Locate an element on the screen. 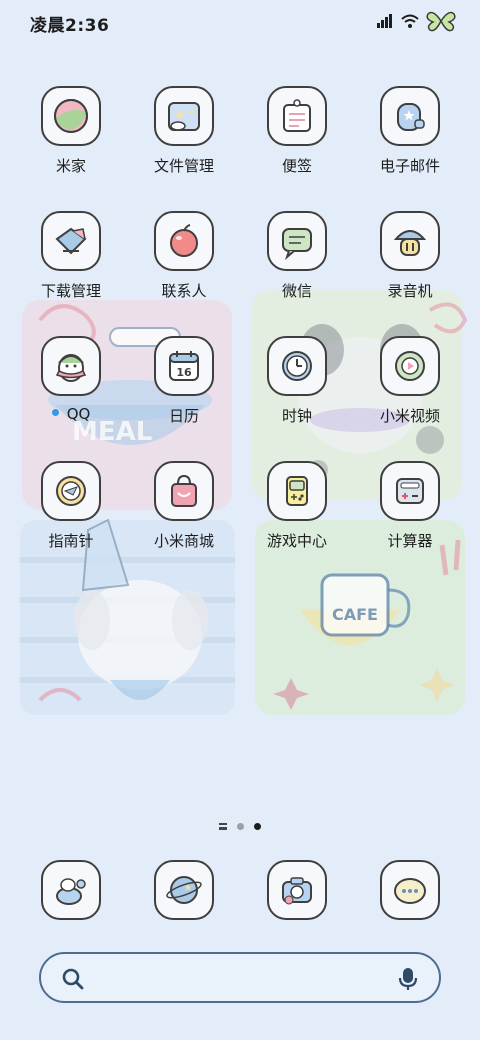 This screenshot has height=1040, width=480. app-download: 下载管理 is located at coordinates (71, 256).